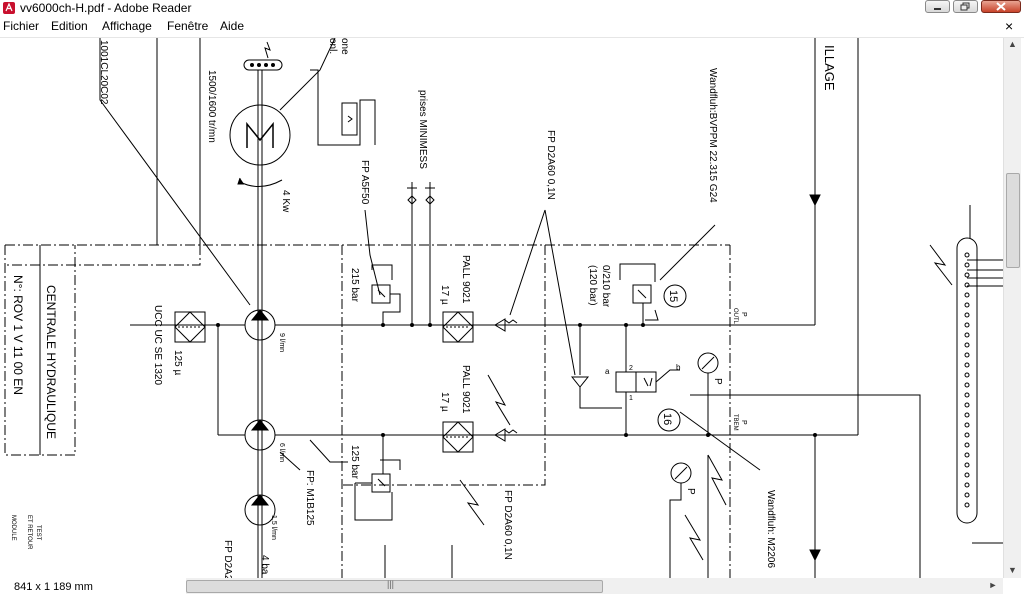  I want to click on label-callout-16: 16, so click(667, 419).